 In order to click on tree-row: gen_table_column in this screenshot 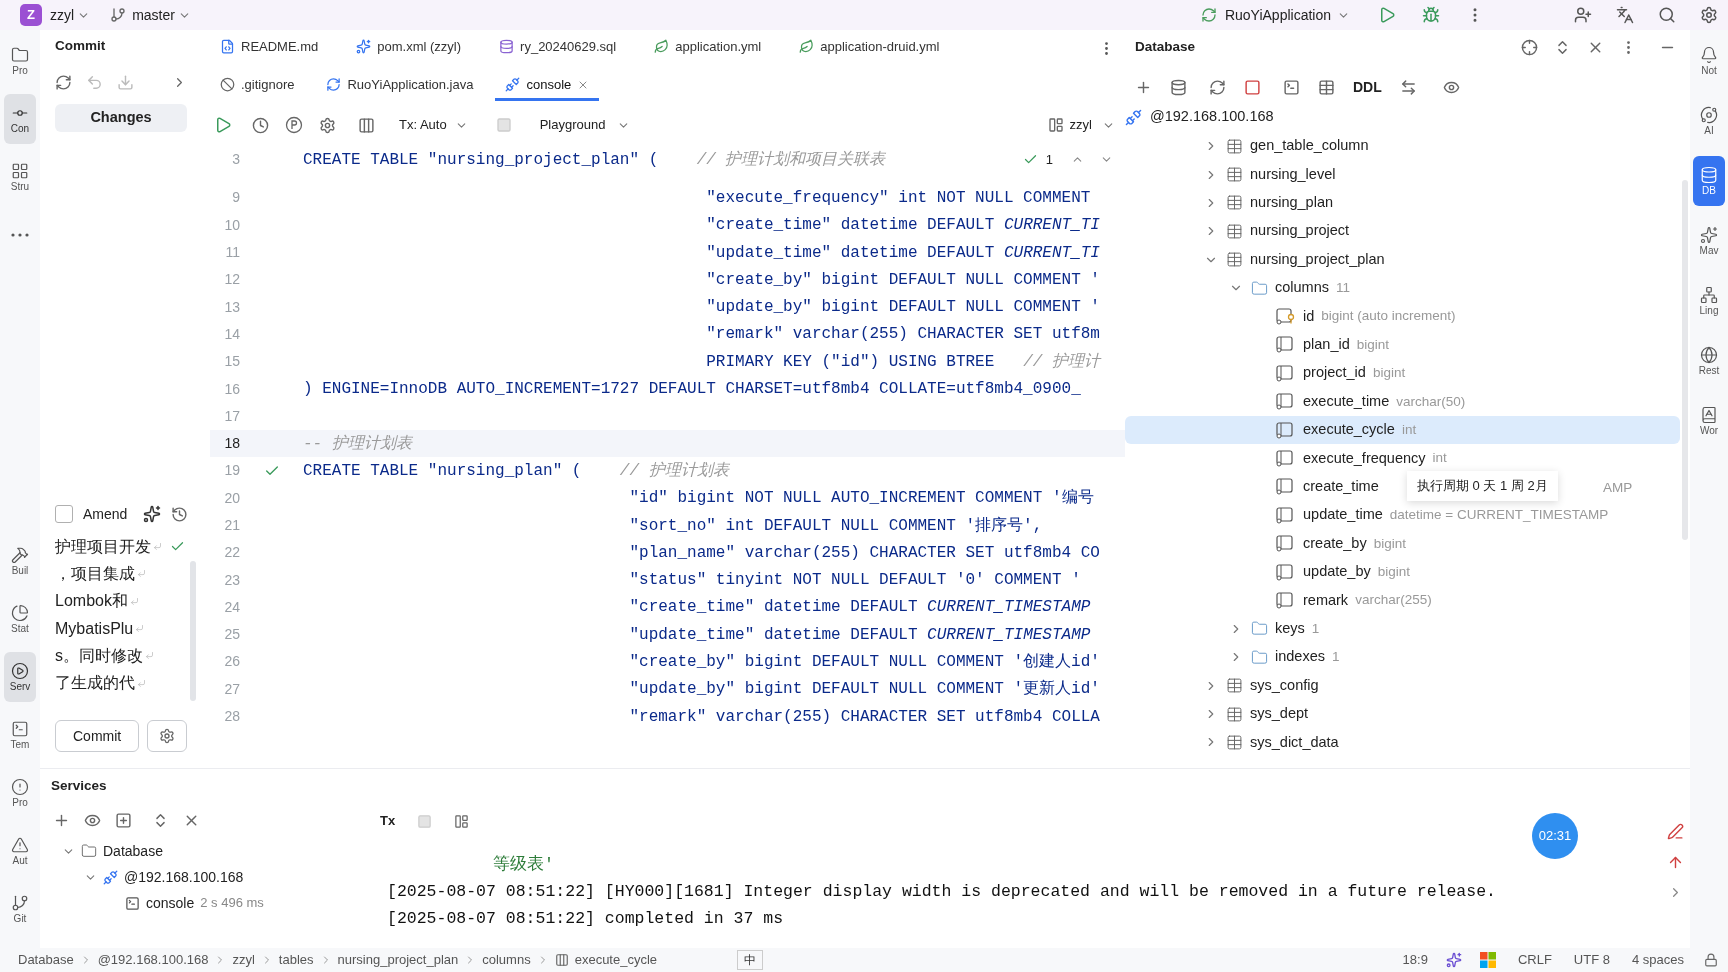, I will do `click(1247, 146)`.